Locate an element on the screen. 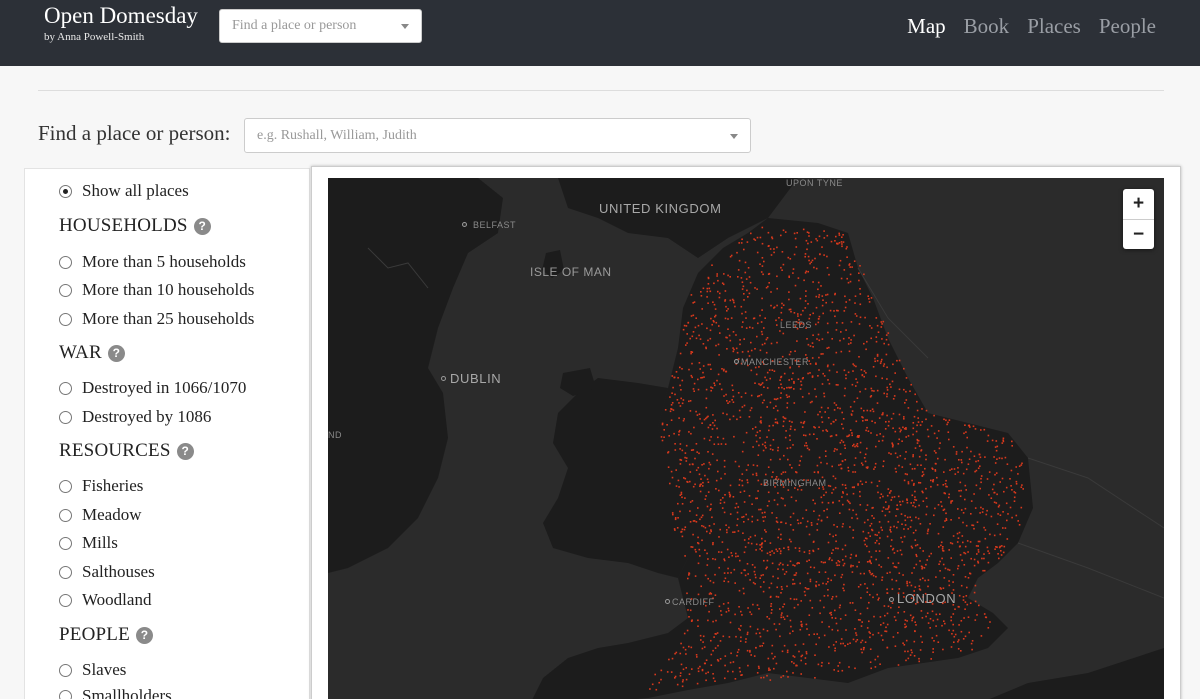 The width and height of the screenshot is (1200, 699). filter-woodland: Woodland is located at coordinates (105, 600).